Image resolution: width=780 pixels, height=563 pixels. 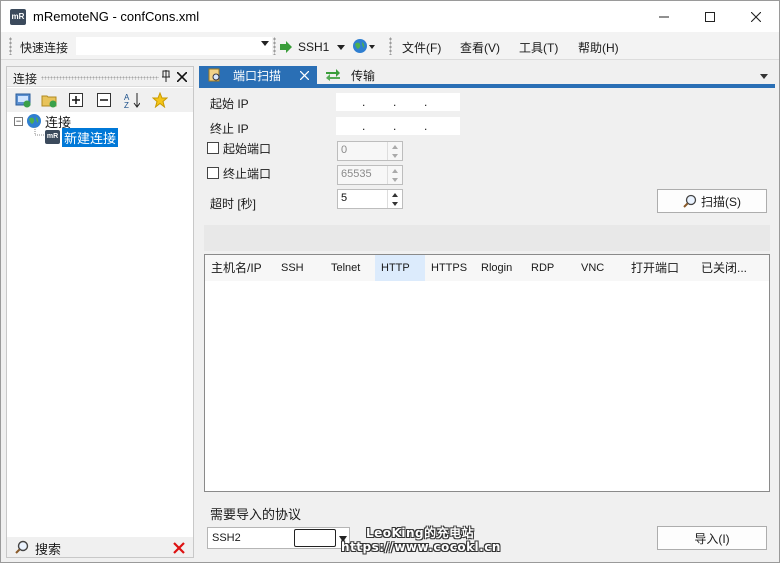 I want to click on end-port-stepper: 65535, so click(x=370, y=175).